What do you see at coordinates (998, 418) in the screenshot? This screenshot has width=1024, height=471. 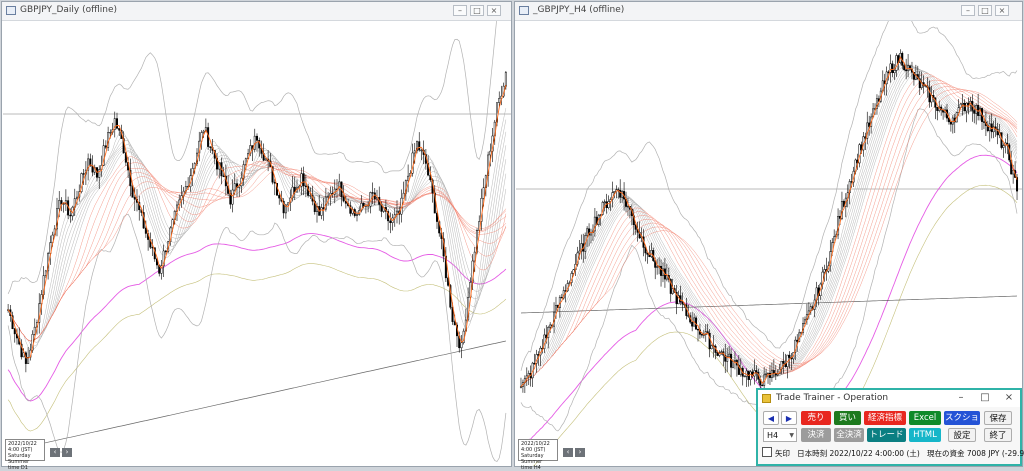 I see `save-button: 保存` at bounding box center [998, 418].